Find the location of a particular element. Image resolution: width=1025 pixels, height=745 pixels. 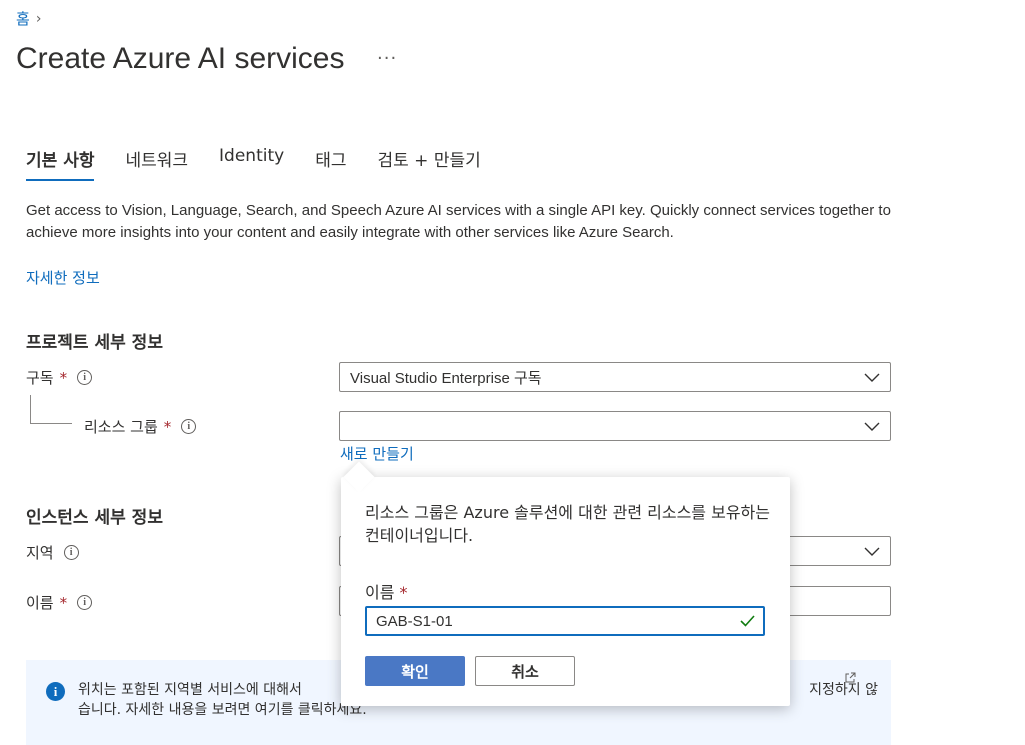

resource-group-name-value: GAB-S1-01 is located at coordinates (414, 621).